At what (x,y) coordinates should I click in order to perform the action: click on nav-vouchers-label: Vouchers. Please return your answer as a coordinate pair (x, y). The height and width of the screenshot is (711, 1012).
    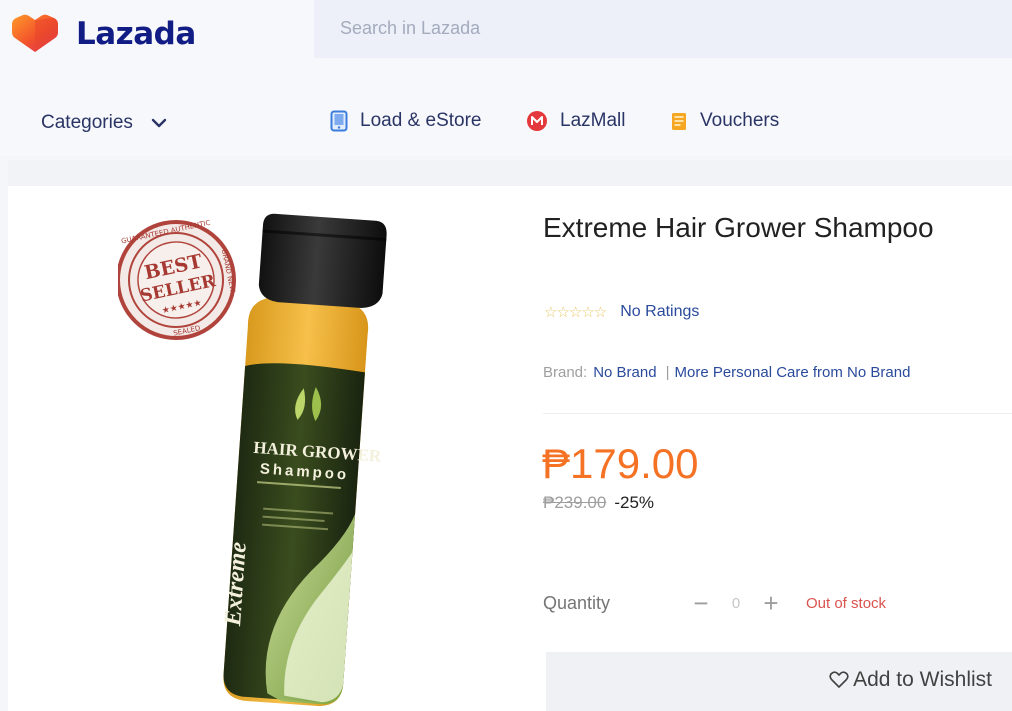
    Looking at the image, I should click on (740, 120).